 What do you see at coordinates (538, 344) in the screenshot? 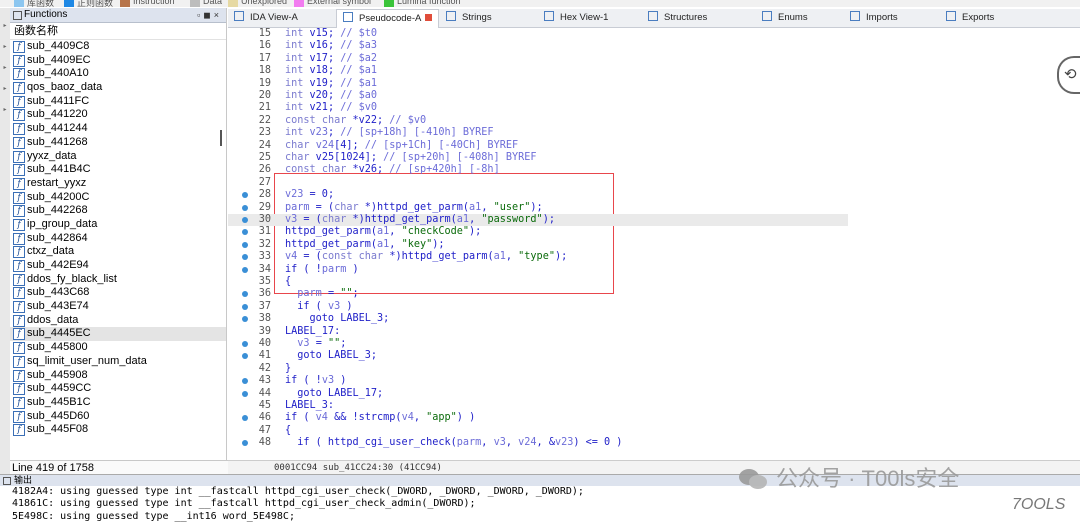
I see `code-line: 40 v3 = "";` at bounding box center [538, 344].